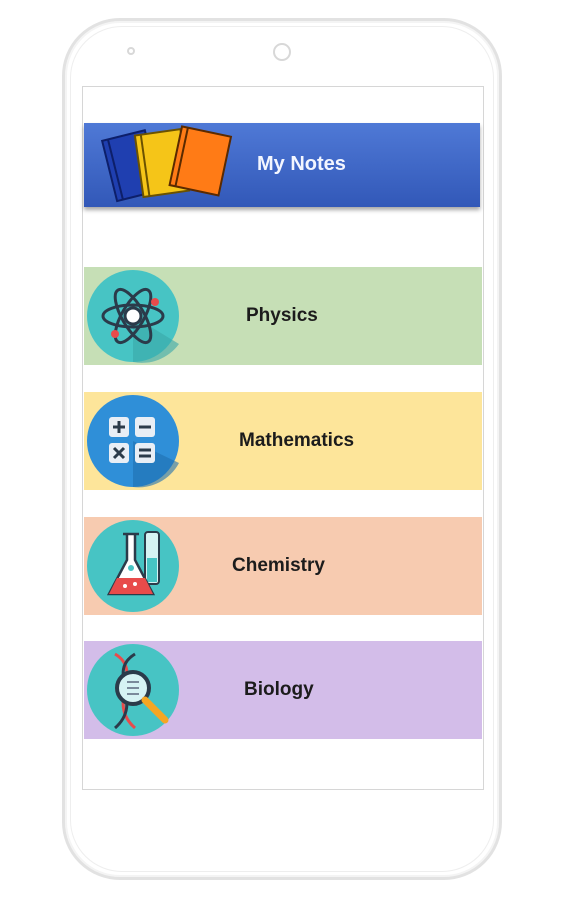 The height and width of the screenshot is (900, 576). Describe the element at coordinates (166, 164) in the screenshot. I see `notebooks-icon` at that location.